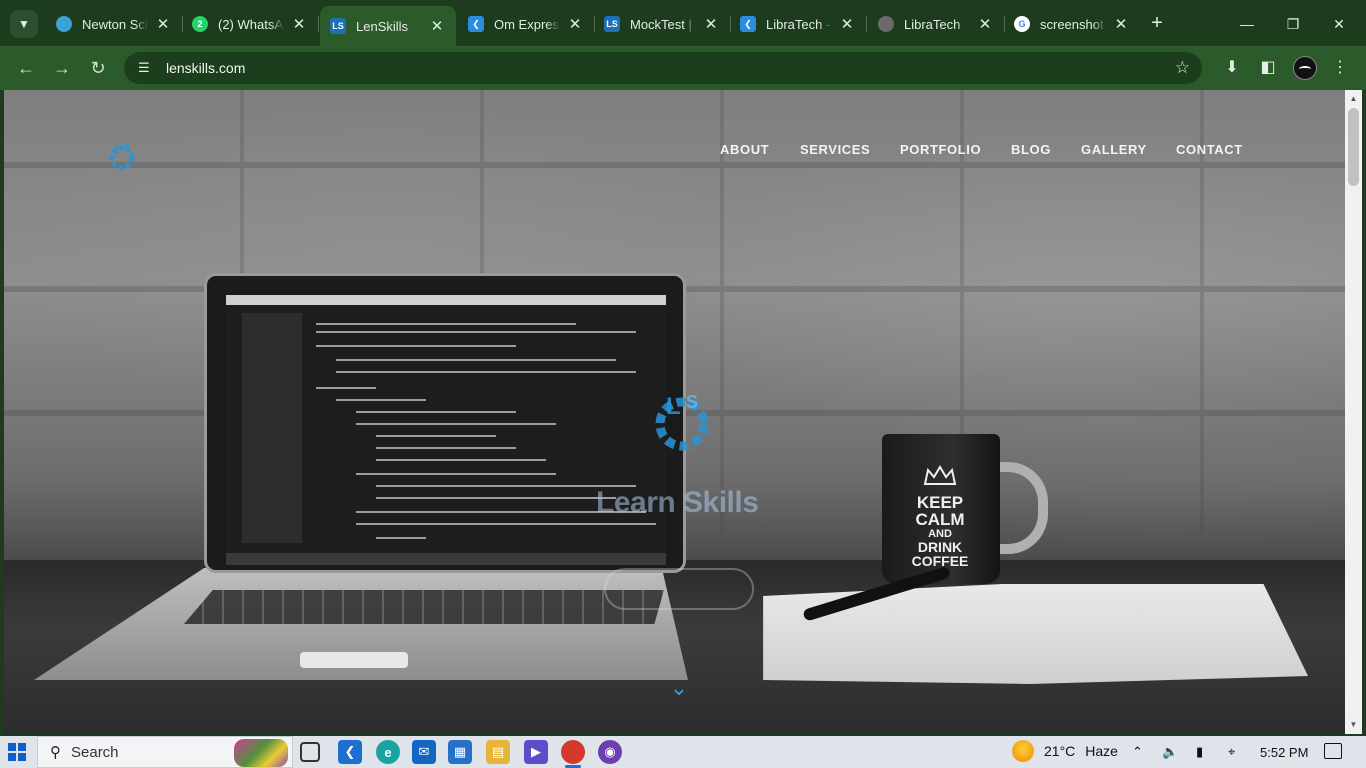  I want to click on back-button: ←, so click(26, 68).